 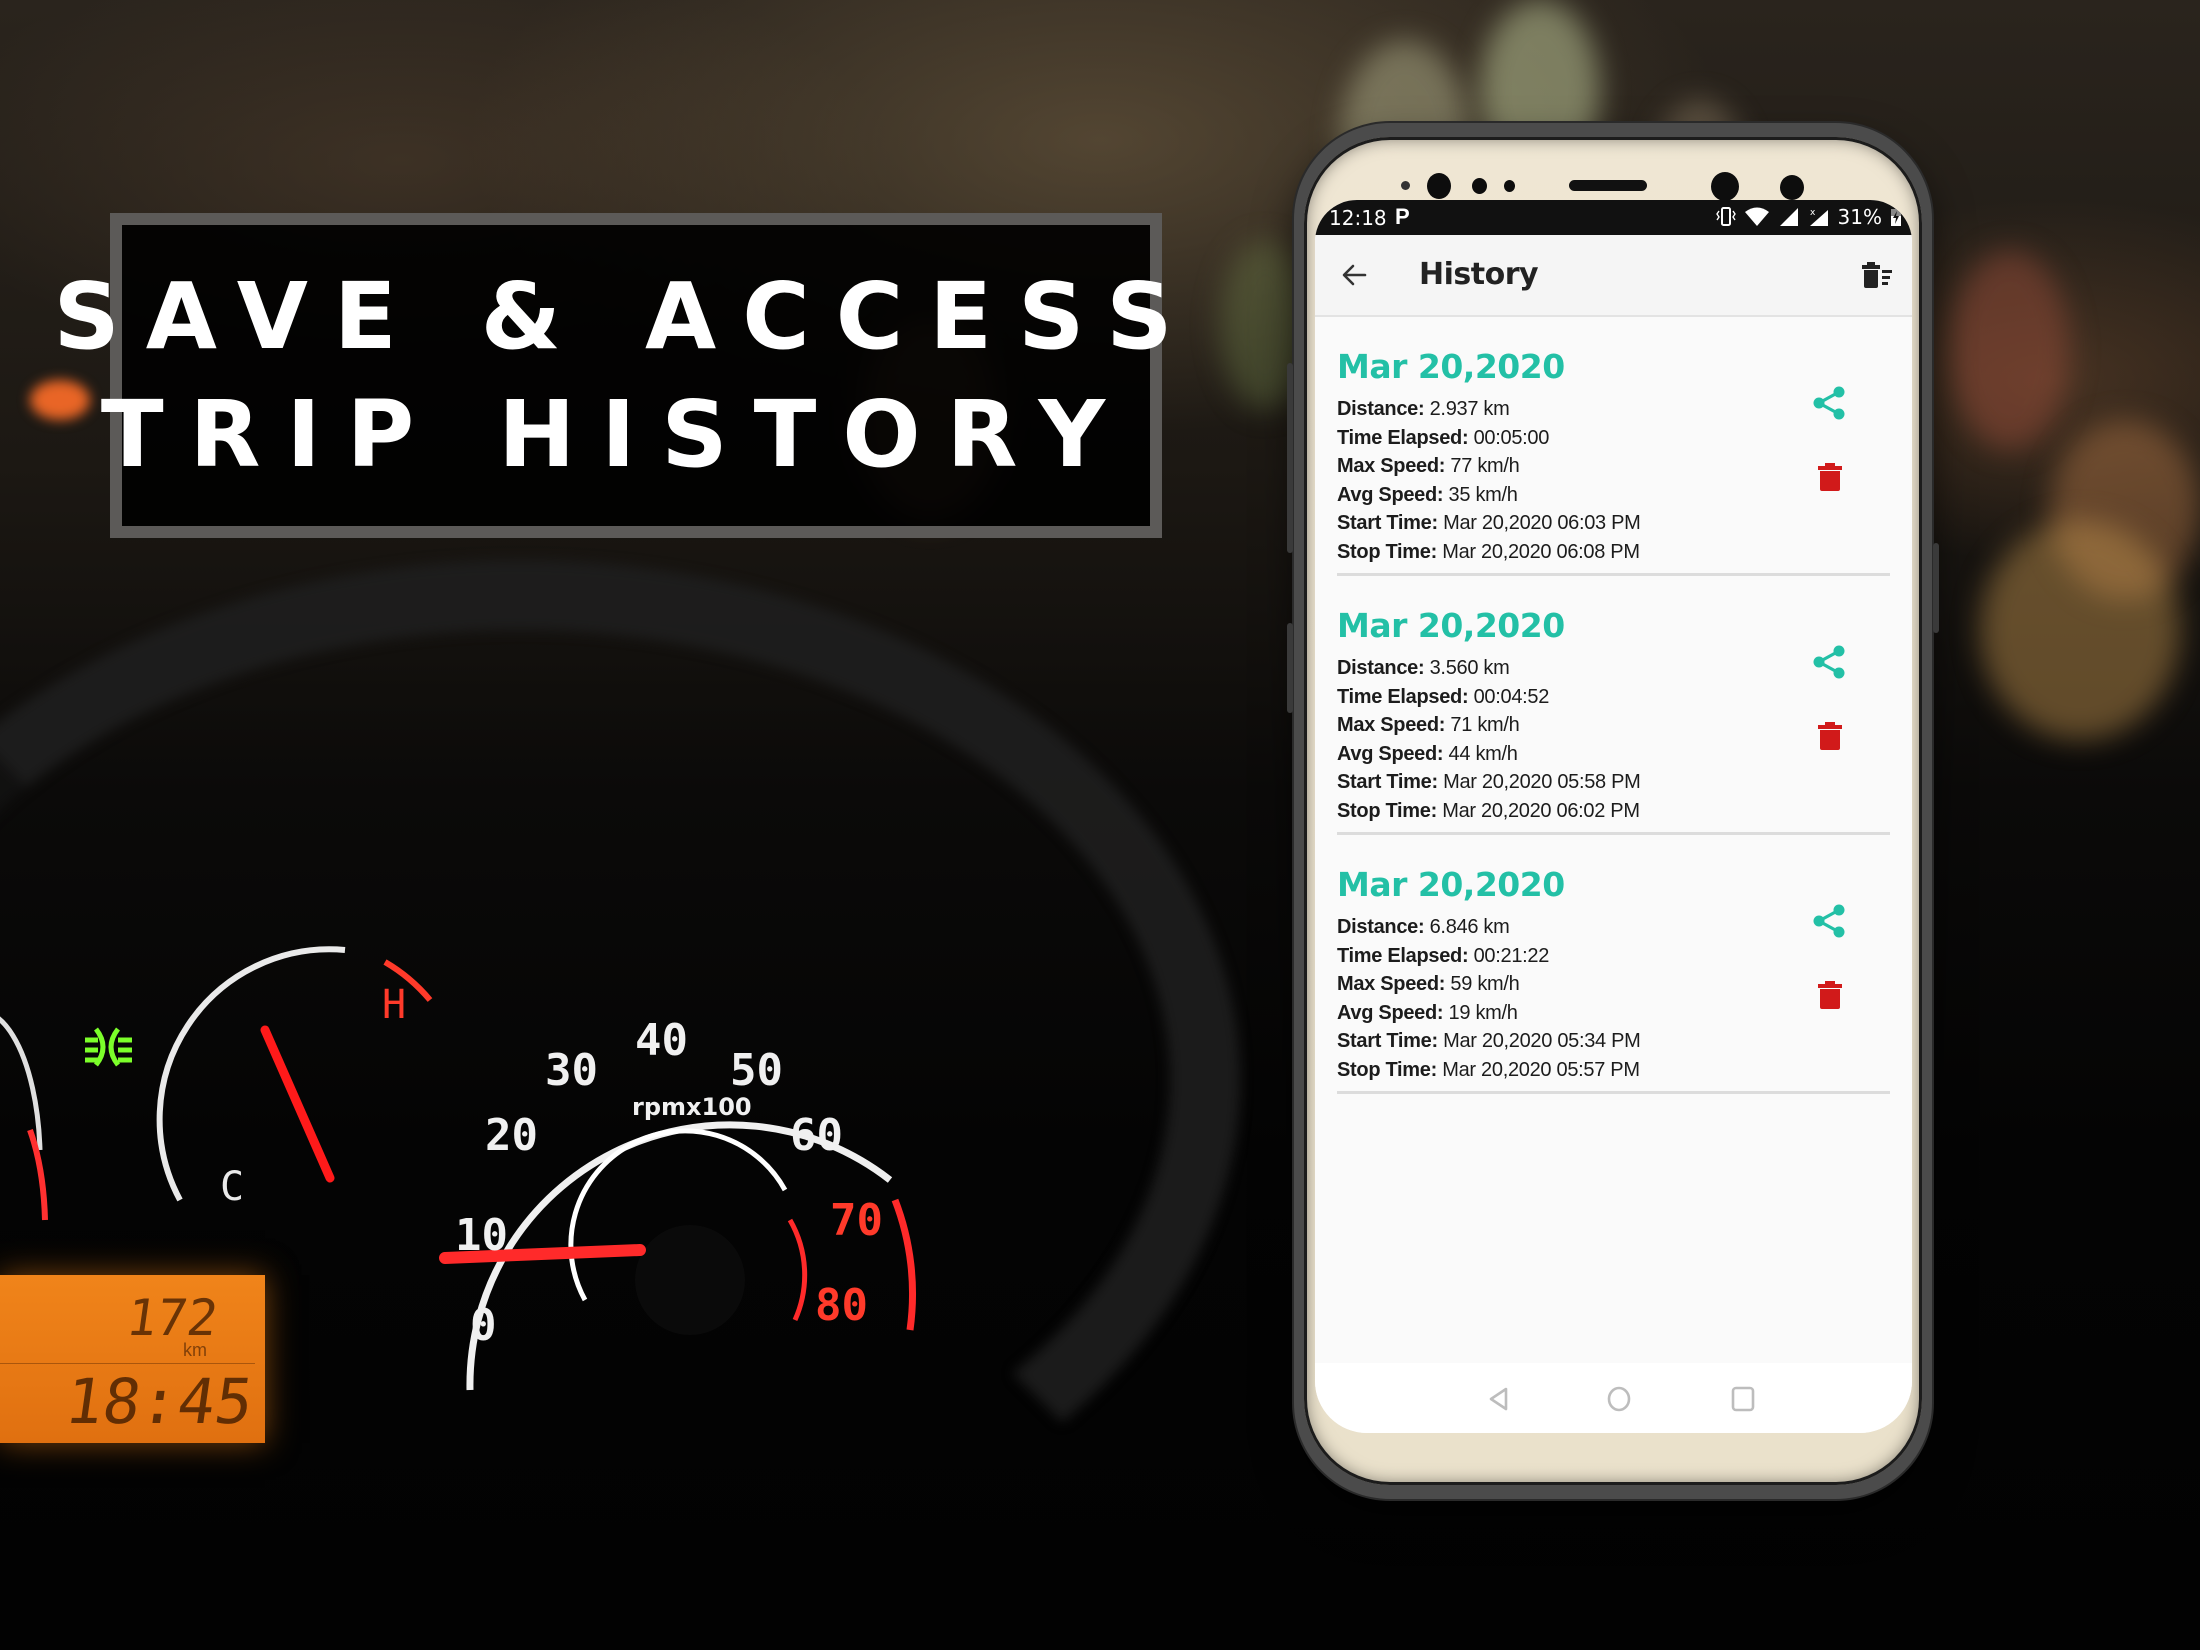 I want to click on tach-tick-20: 20, so click(x=511, y=1135).